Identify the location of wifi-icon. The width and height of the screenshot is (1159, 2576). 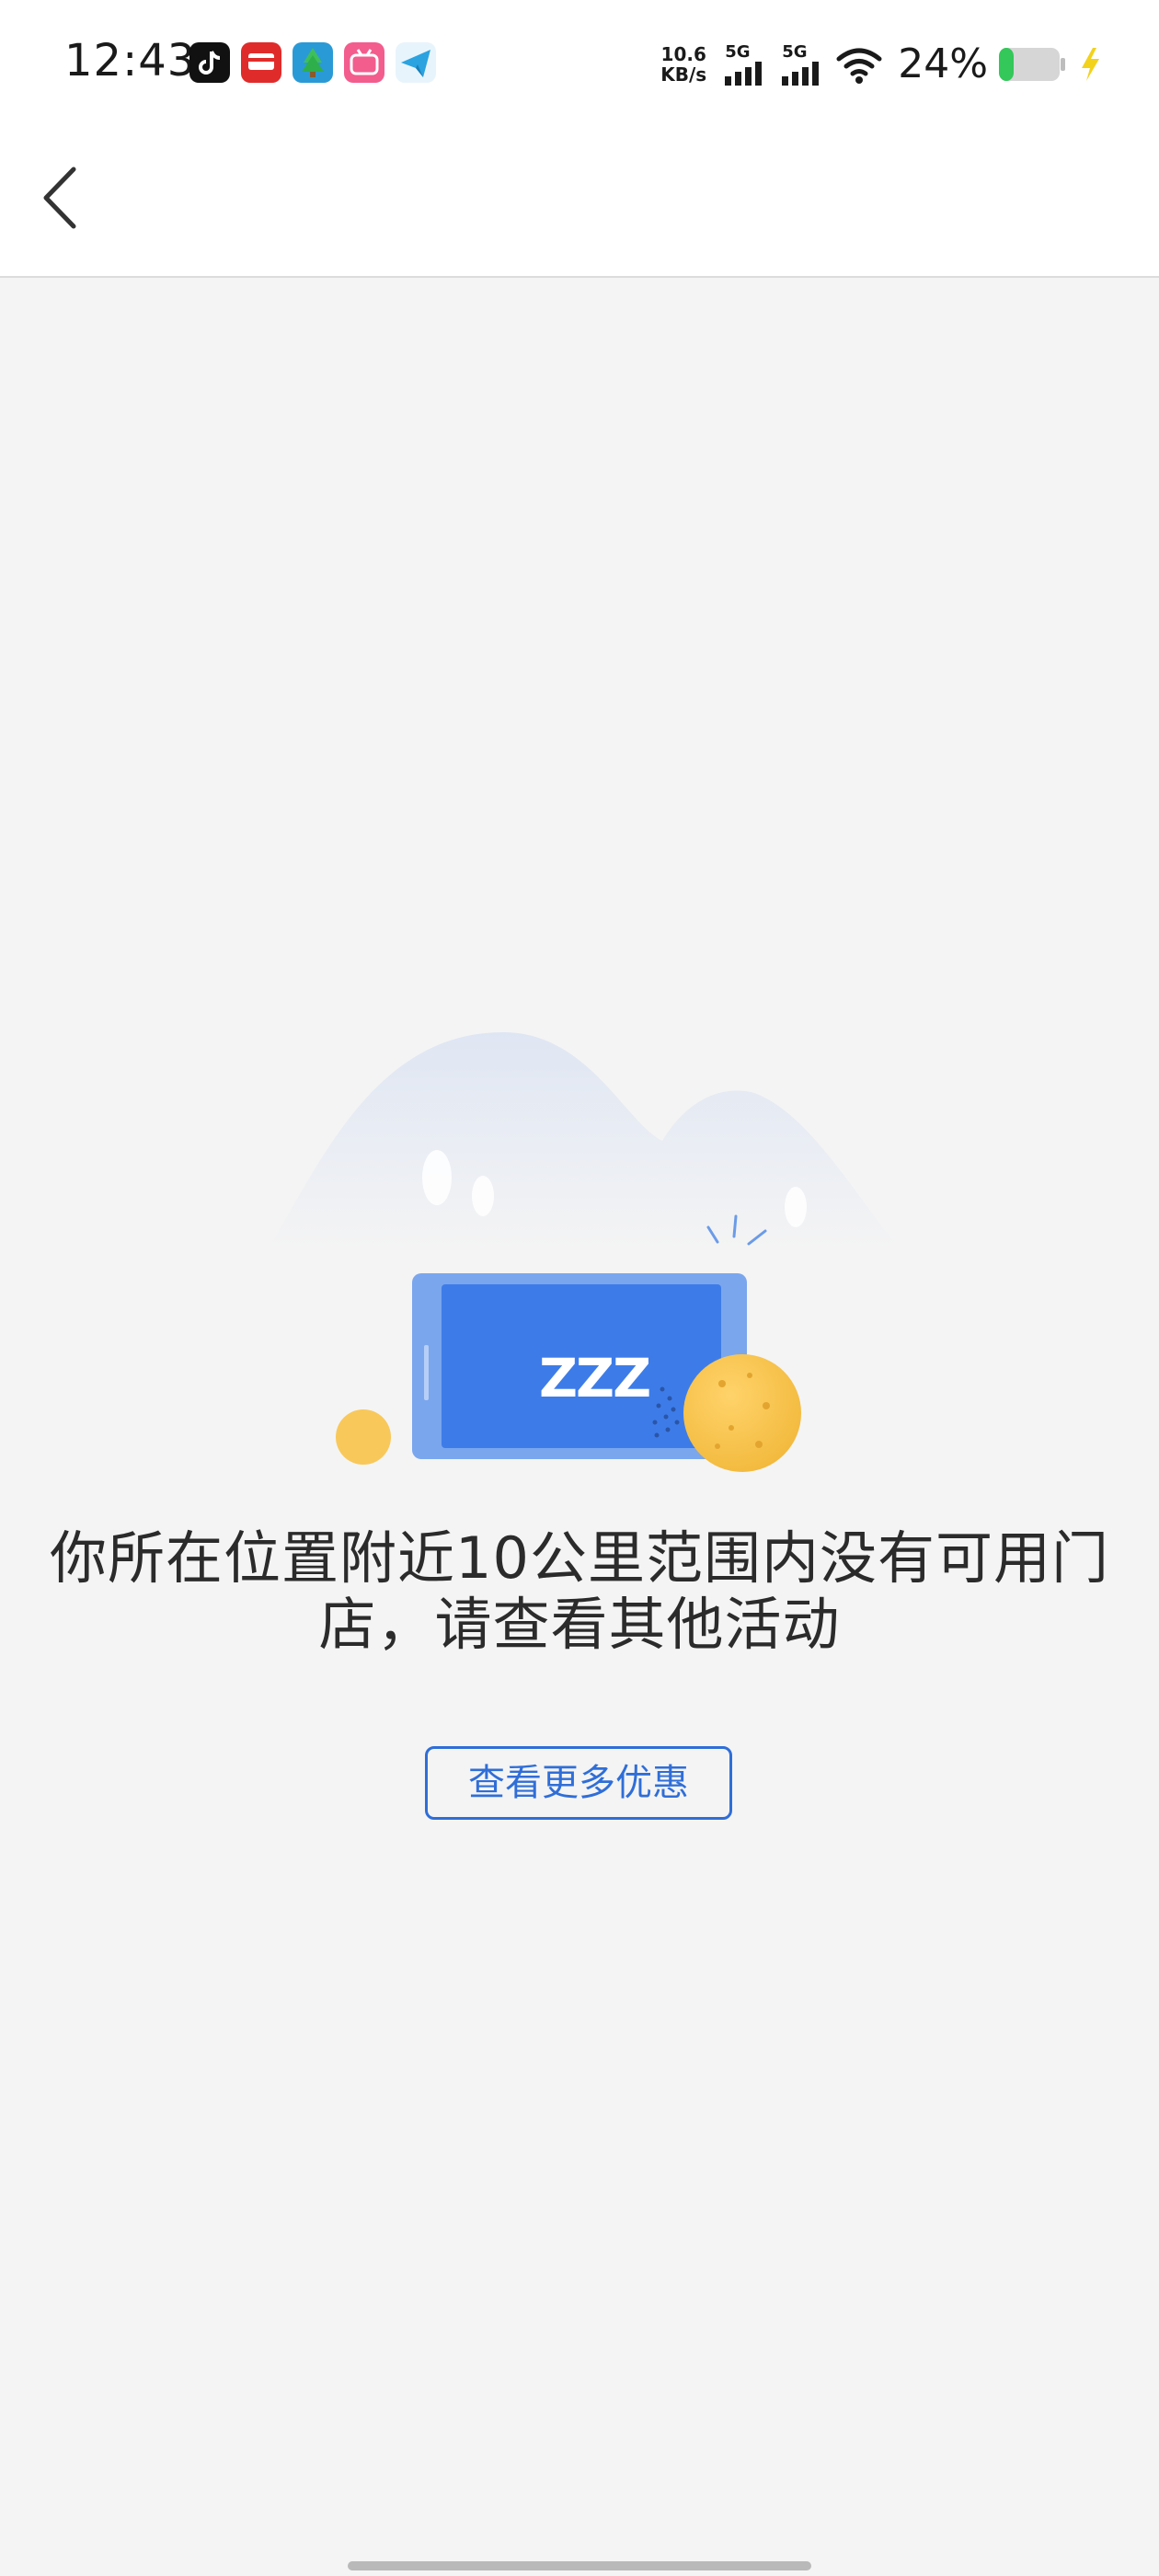
(859, 66).